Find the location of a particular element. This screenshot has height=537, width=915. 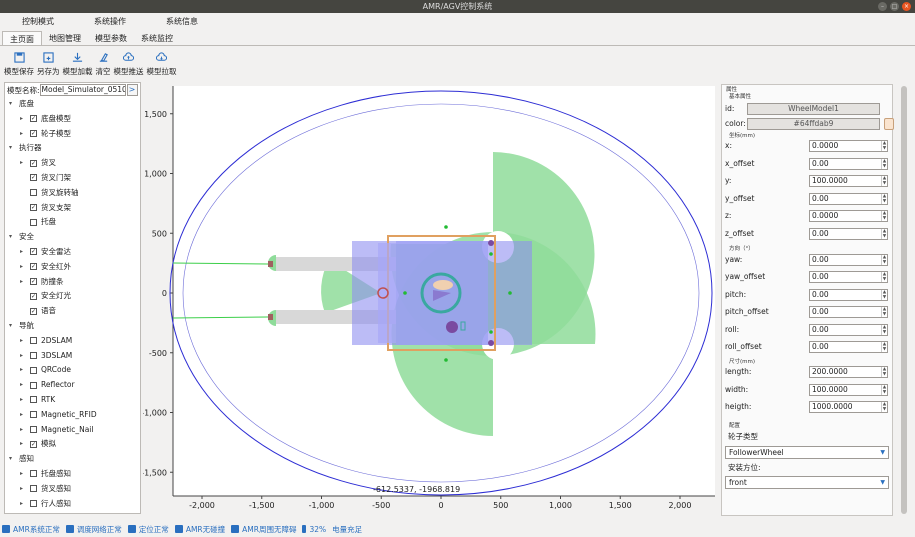

tree-item: ▾ 导航 is located at coordinates (72, 326).